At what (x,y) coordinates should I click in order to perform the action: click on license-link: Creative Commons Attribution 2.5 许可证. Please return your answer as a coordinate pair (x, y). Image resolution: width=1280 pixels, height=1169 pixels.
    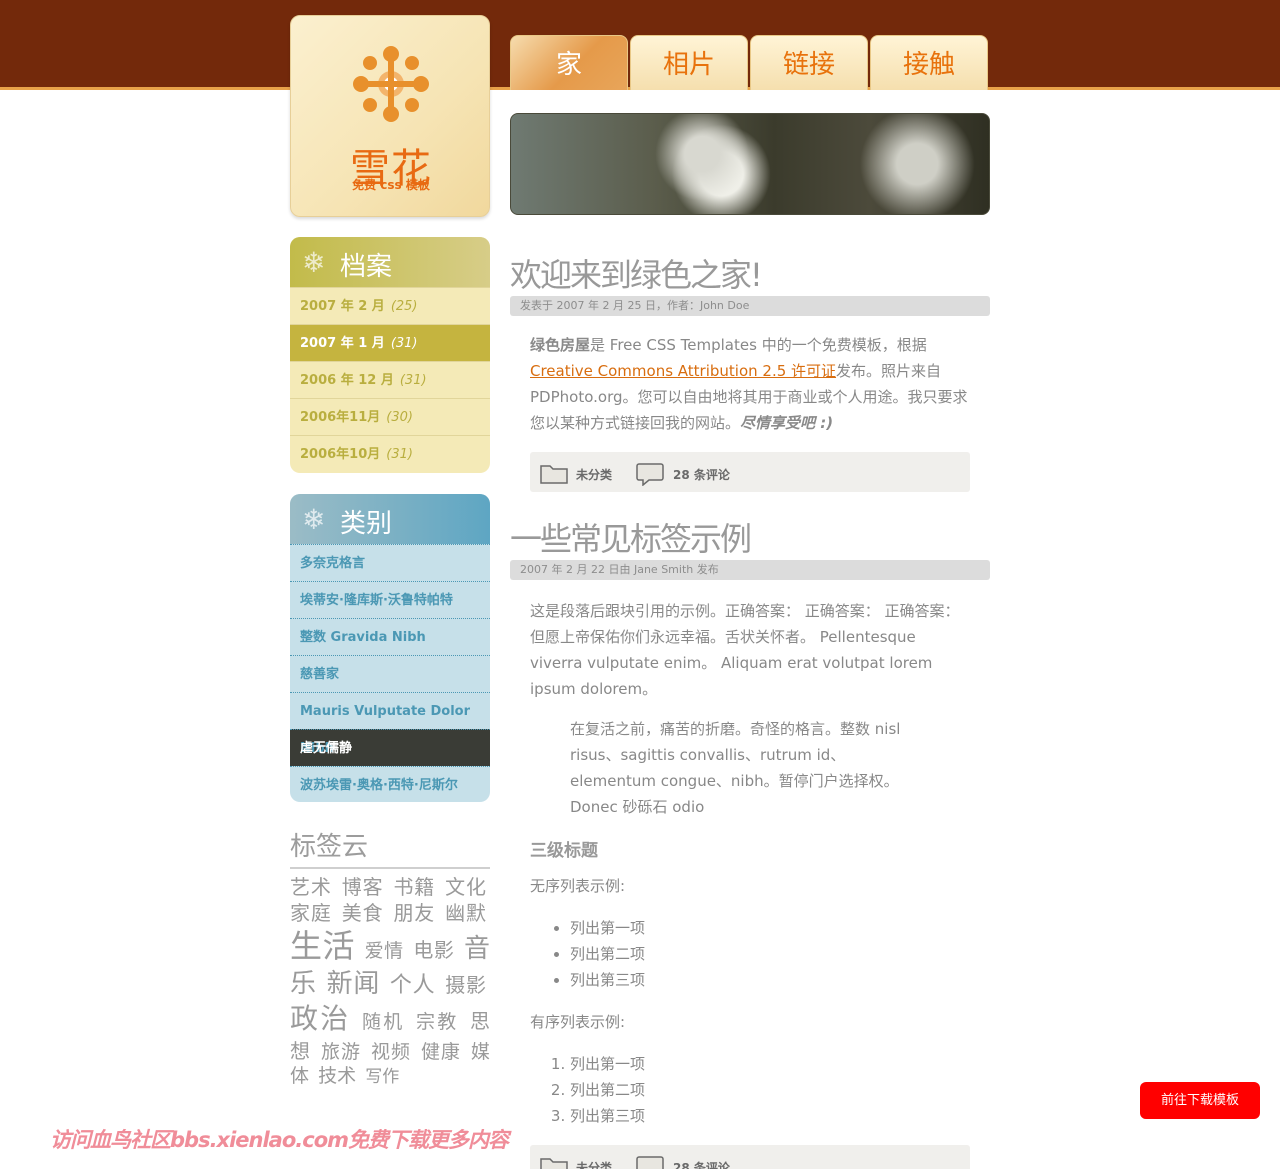
    Looking at the image, I should click on (683, 371).